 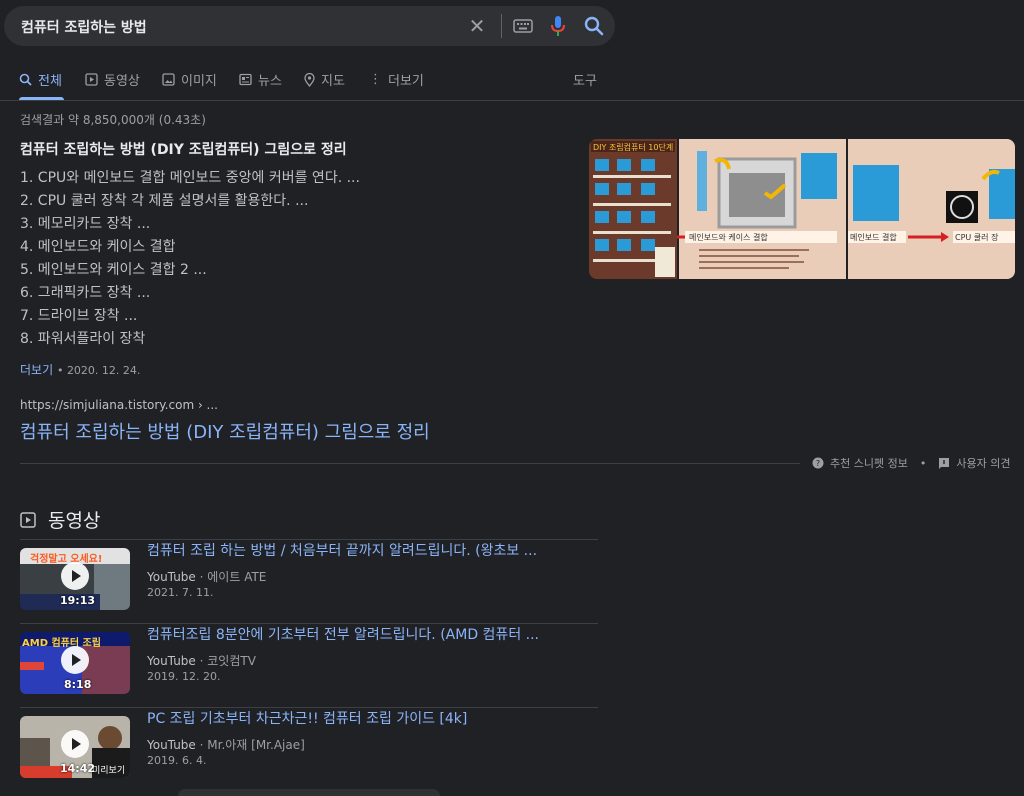 I want to click on tab-images: 이미지, so click(x=189, y=79).